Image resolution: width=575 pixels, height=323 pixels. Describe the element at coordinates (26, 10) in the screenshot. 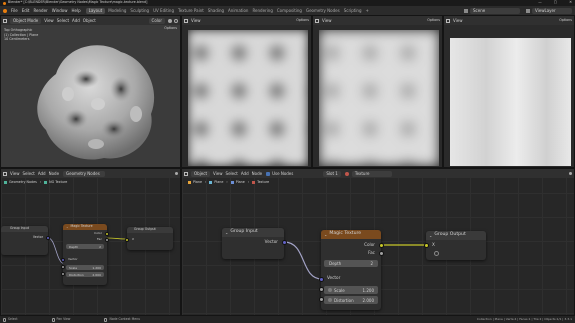

I see `menu-edit: Edit` at that location.